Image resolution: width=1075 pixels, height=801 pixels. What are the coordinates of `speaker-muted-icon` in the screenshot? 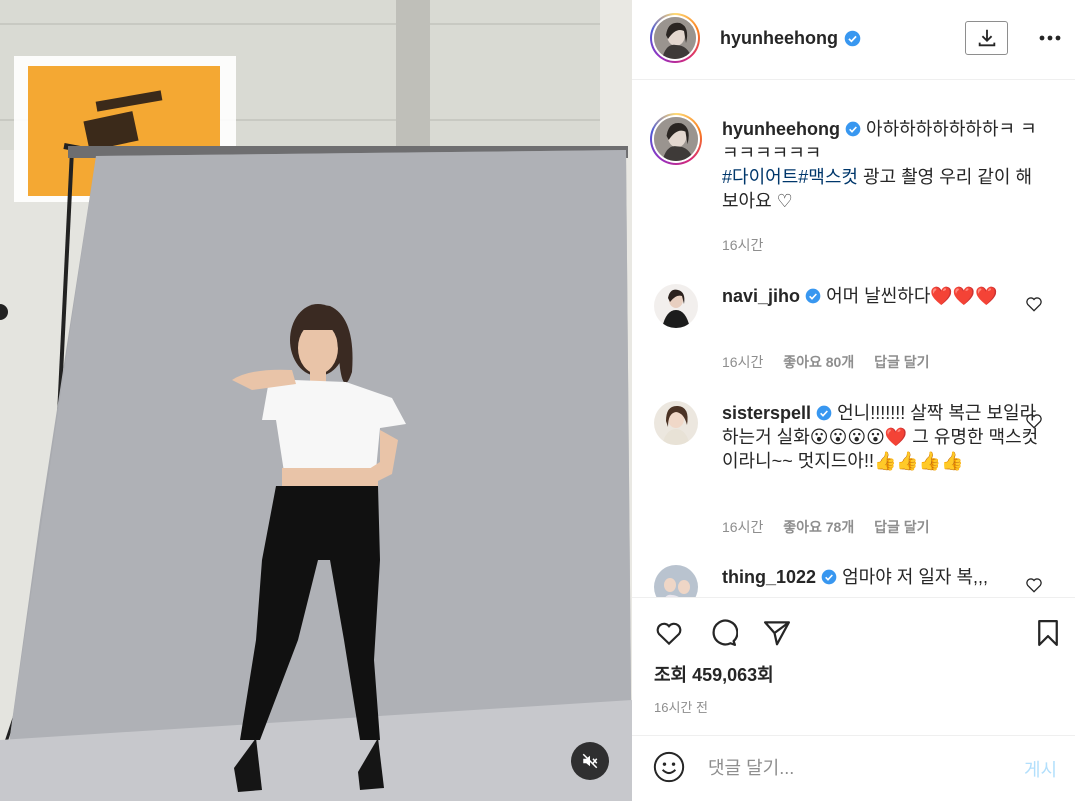 It's located at (590, 761).